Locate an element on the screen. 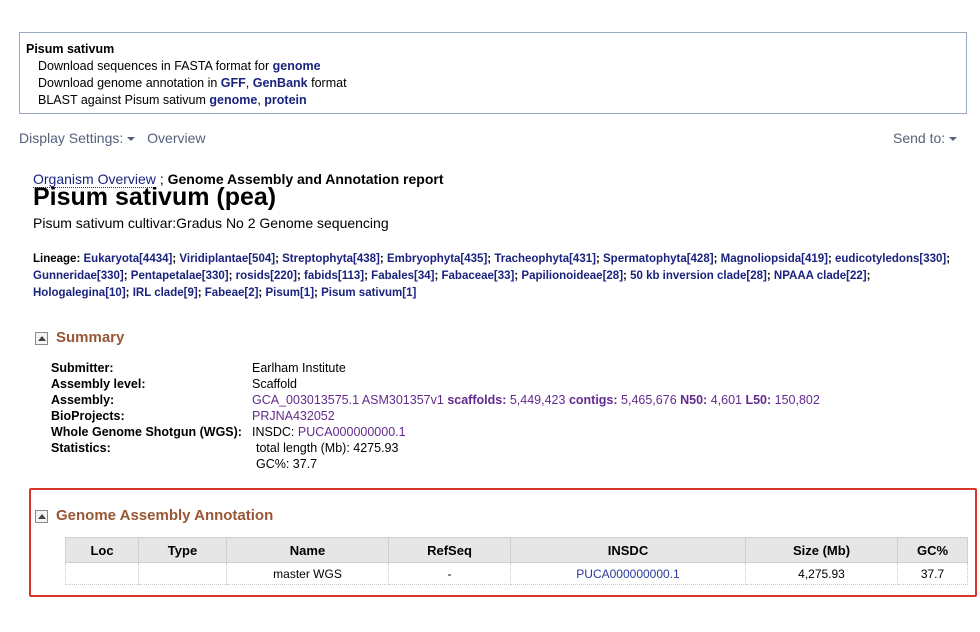  send-to-button: Send to: is located at coordinates (925, 138).